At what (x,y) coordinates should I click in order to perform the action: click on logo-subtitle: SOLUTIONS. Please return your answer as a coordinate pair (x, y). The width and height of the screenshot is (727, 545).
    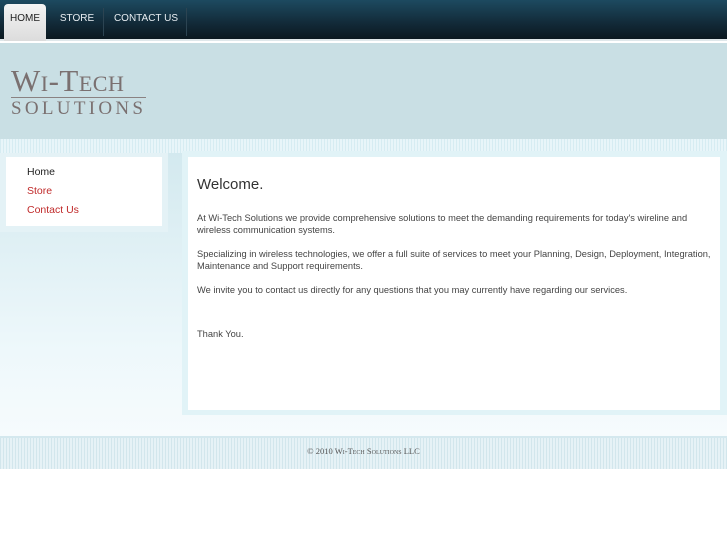
    Looking at the image, I should click on (79, 108).